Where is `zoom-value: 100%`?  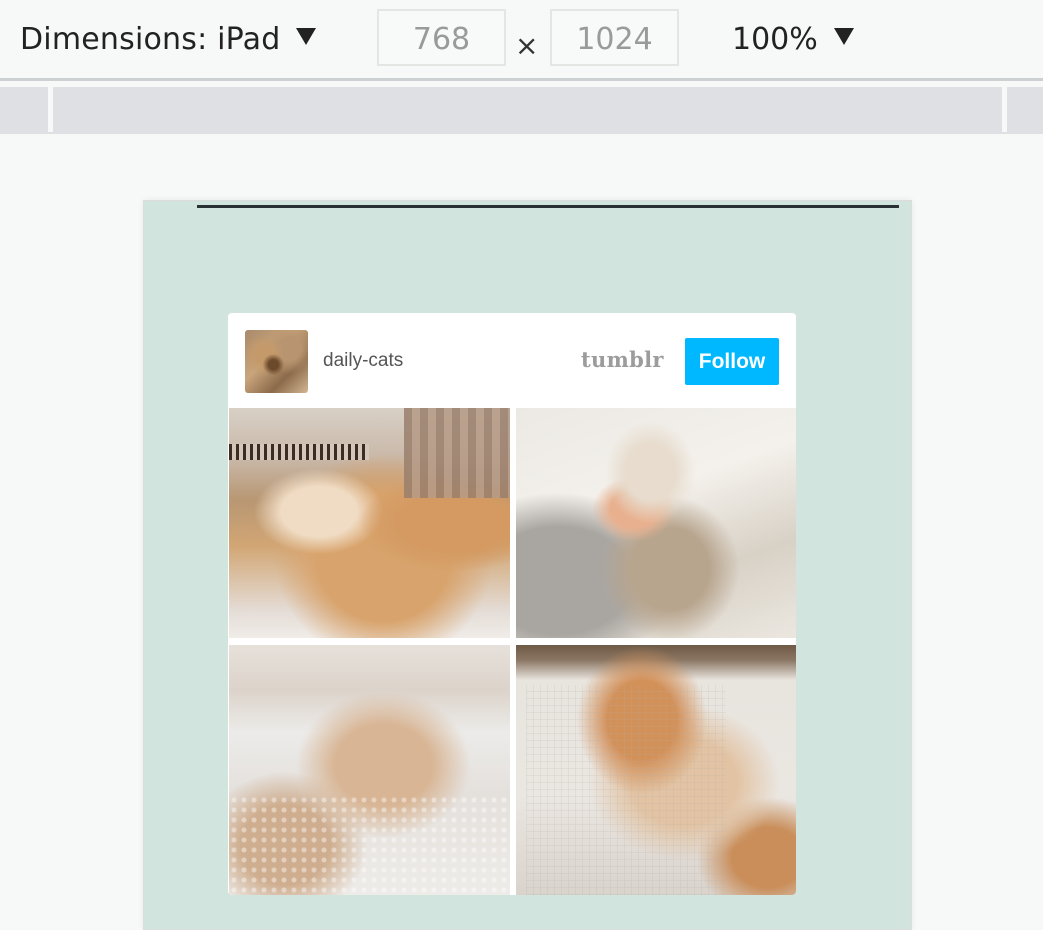 zoom-value: 100% is located at coordinates (775, 39).